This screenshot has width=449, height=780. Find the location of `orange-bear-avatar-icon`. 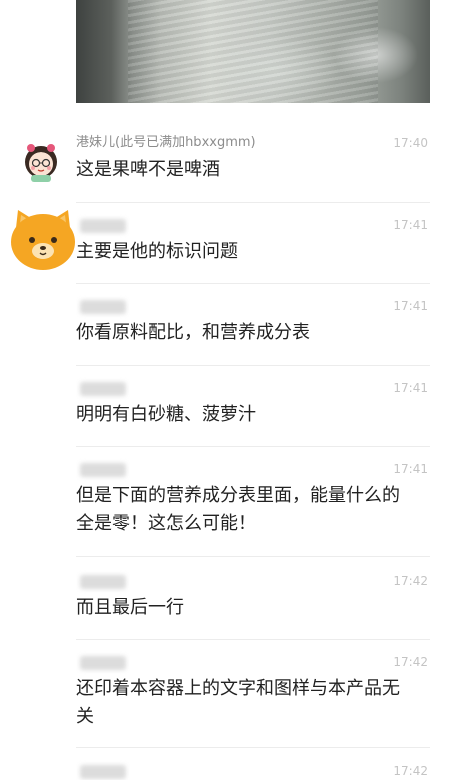

orange-bear-avatar-icon is located at coordinates (43, 239).